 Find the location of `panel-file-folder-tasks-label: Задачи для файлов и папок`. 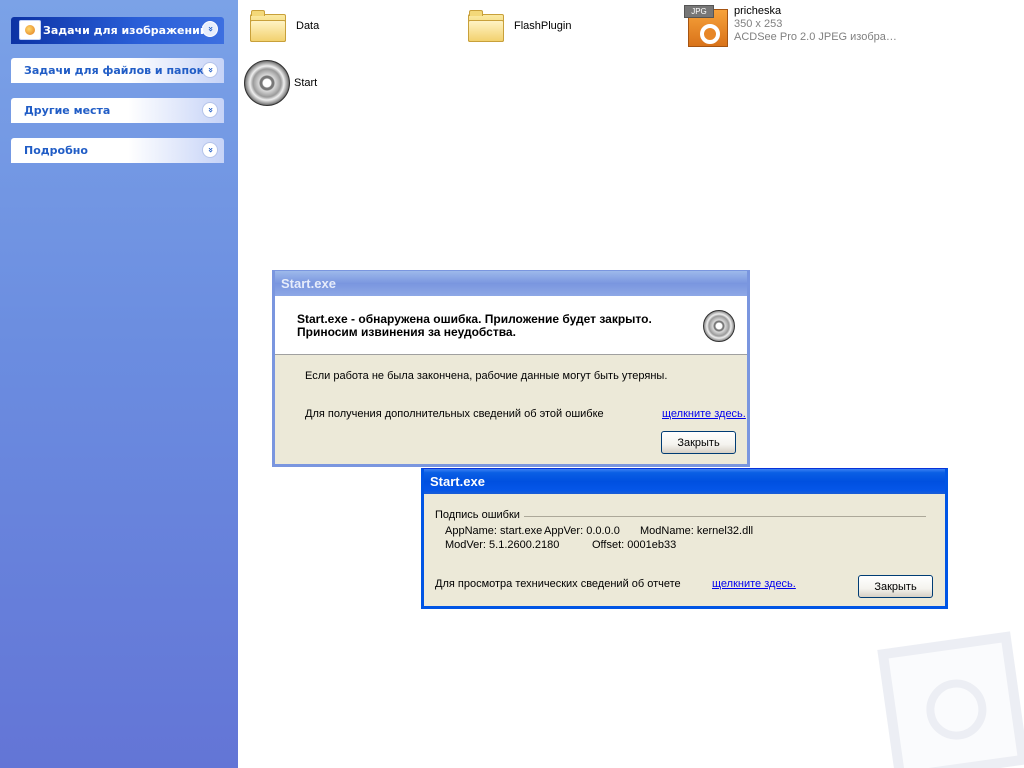

panel-file-folder-tasks-label: Задачи для файлов и папок is located at coordinates (114, 70).